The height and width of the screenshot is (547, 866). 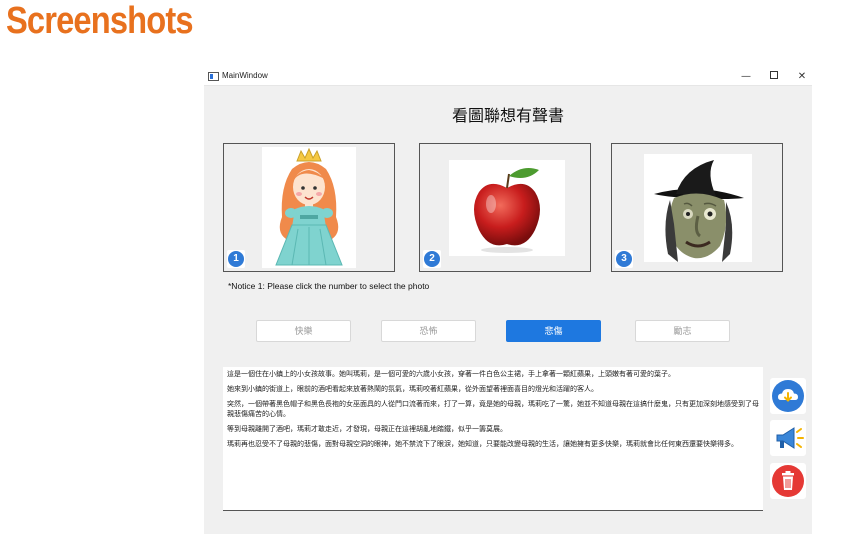 I want to click on title-bar: MainWindow — ✕, so click(x=508, y=77).